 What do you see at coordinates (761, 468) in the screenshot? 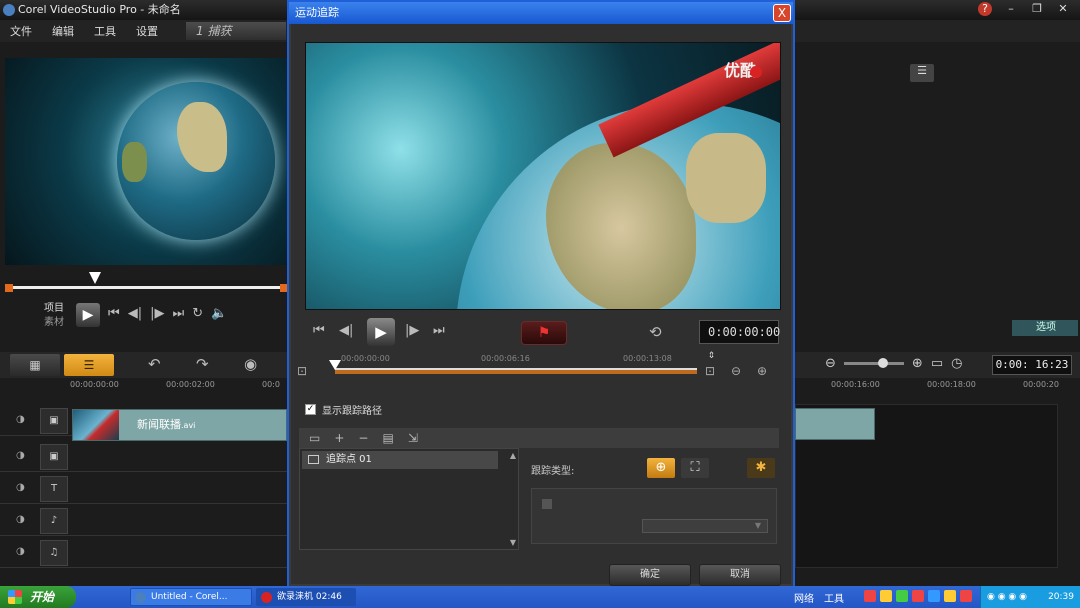
I see `track-type-multipoint-button: ✱` at bounding box center [761, 468].